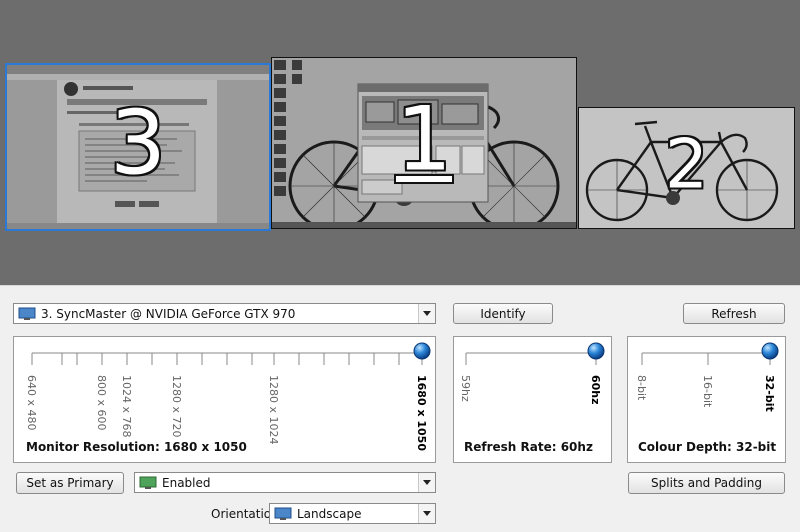 The width and height of the screenshot is (800, 532). What do you see at coordinates (422, 351) in the screenshot?
I see `resolution-slider-thumb` at bounding box center [422, 351].